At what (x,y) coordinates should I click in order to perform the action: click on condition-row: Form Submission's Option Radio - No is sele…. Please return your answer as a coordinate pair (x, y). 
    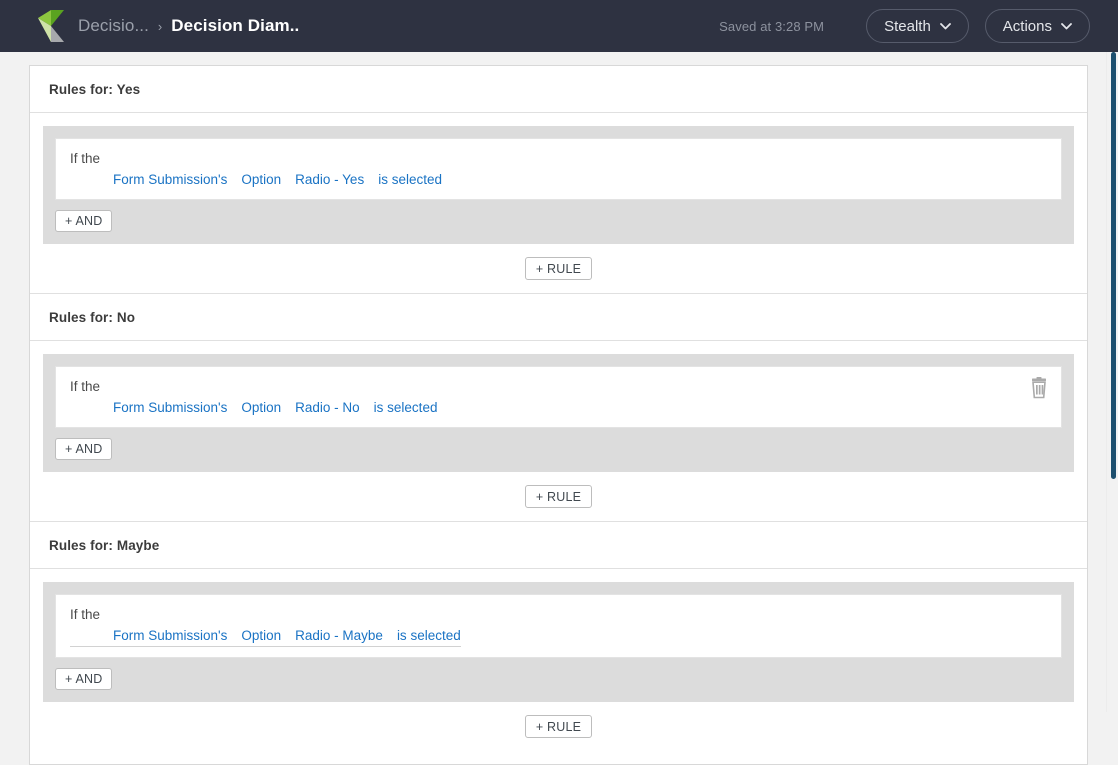
    Looking at the image, I should click on (253, 408).